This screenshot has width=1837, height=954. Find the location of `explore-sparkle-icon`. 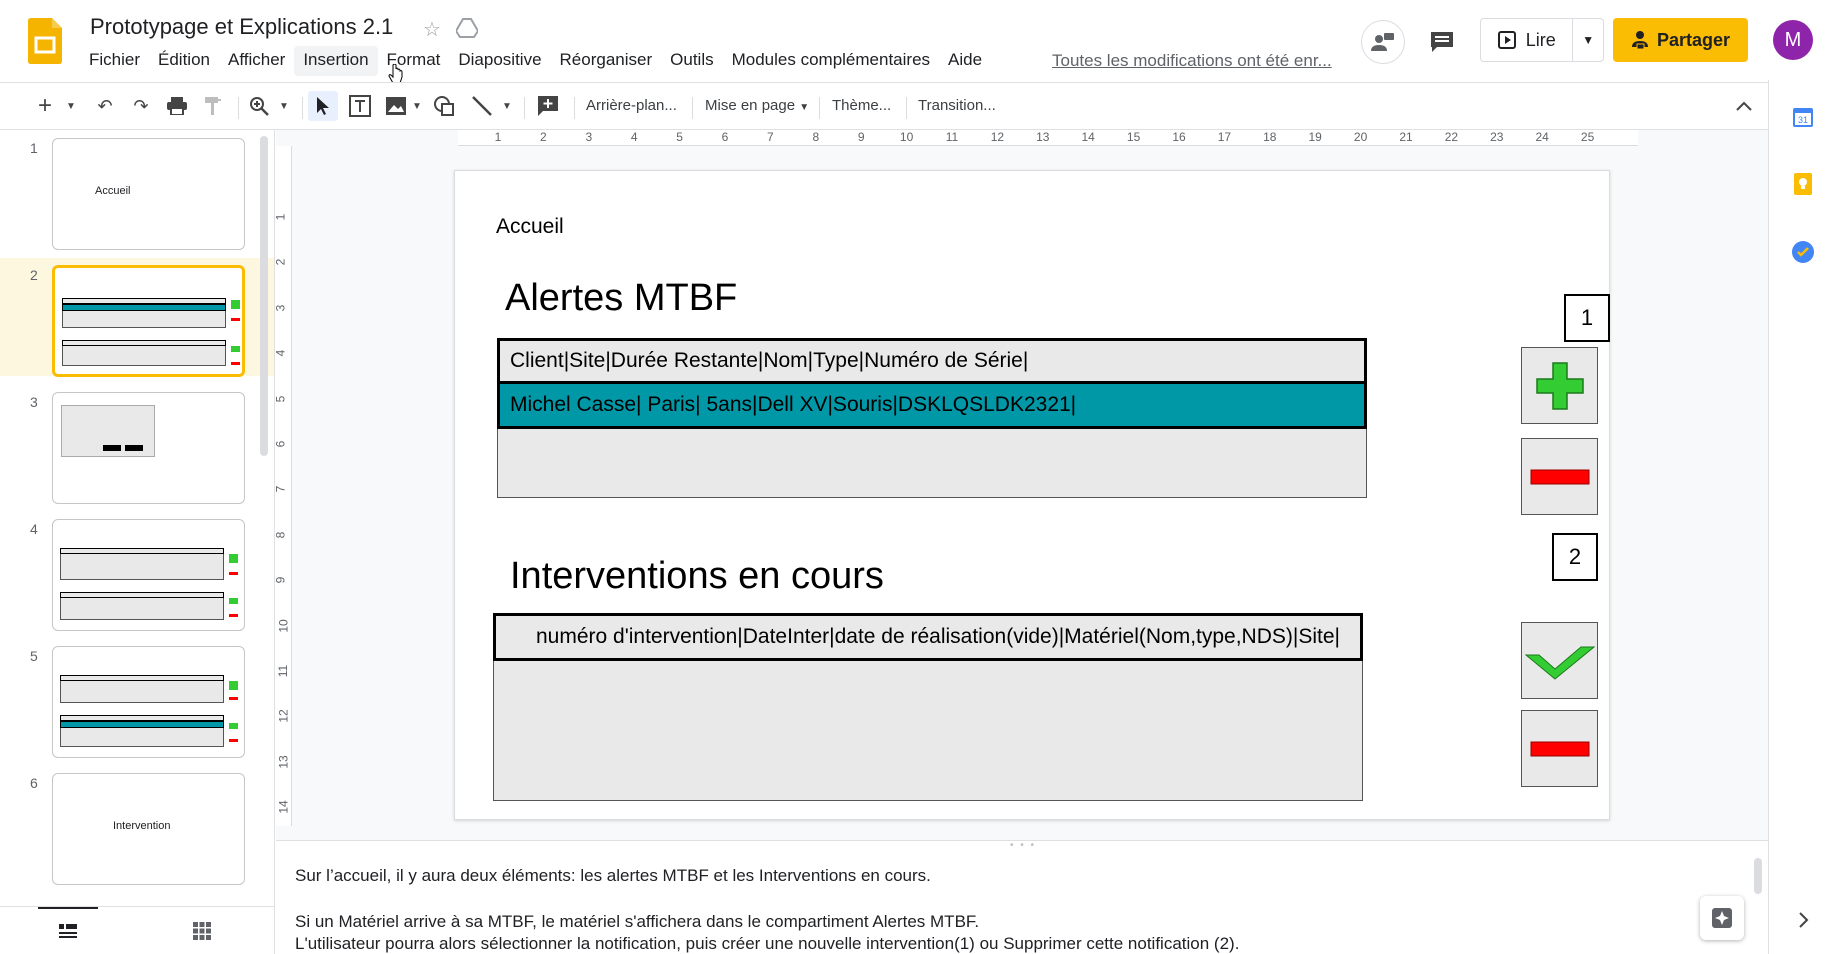

explore-sparkle-icon is located at coordinates (1722, 918).